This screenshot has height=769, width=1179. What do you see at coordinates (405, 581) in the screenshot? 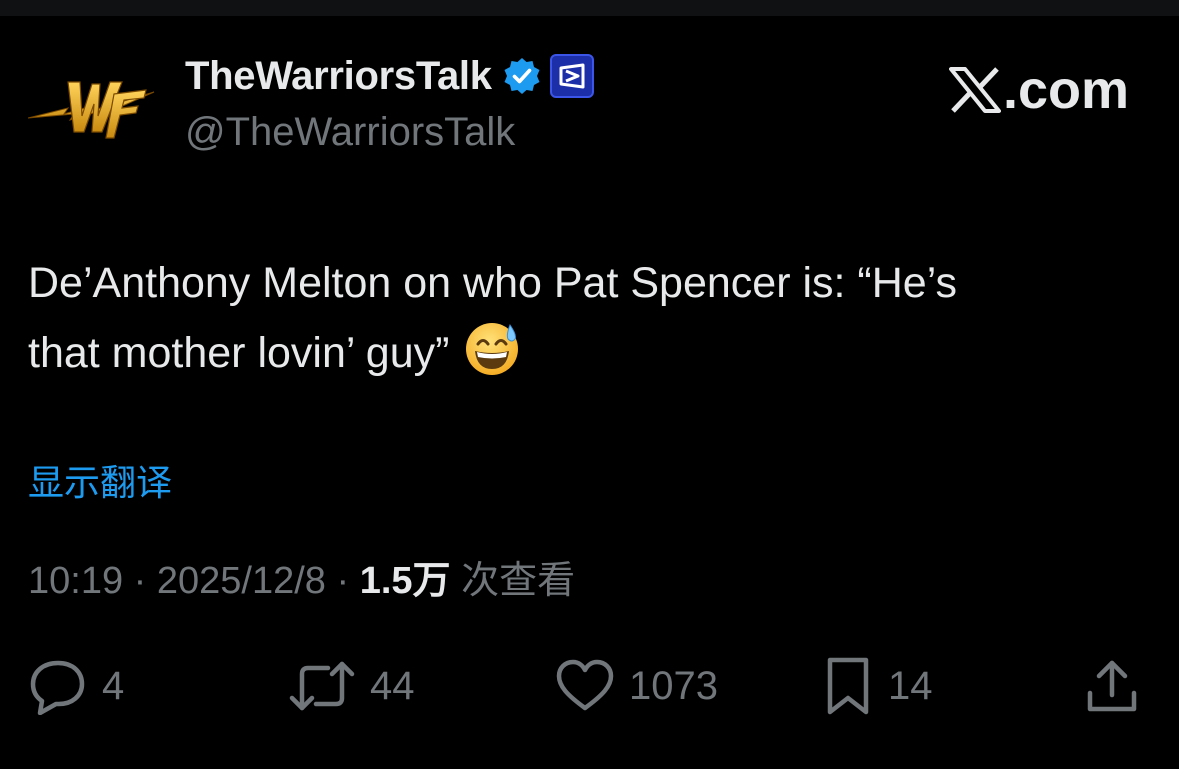
I see `views-count: 1.5万` at bounding box center [405, 581].